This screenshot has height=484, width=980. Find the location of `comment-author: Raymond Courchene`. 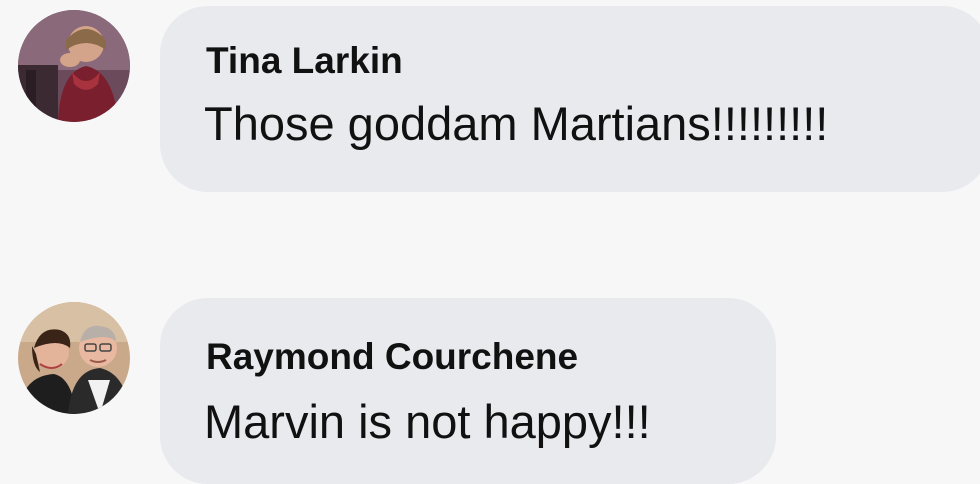

comment-author: Raymond Courchene is located at coordinates (392, 357).